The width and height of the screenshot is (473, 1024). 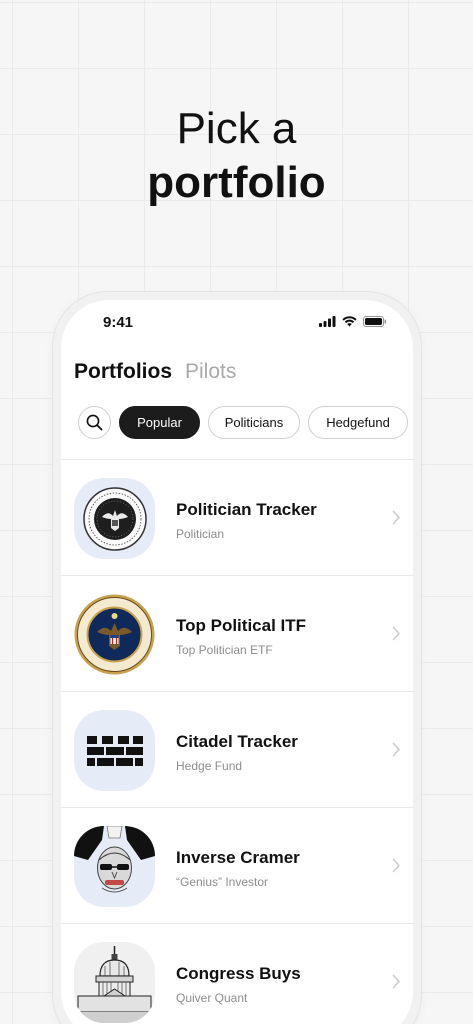 I want to click on portfolio-row-politician-tracker: Politician Tracker Politician, so click(x=237, y=518).